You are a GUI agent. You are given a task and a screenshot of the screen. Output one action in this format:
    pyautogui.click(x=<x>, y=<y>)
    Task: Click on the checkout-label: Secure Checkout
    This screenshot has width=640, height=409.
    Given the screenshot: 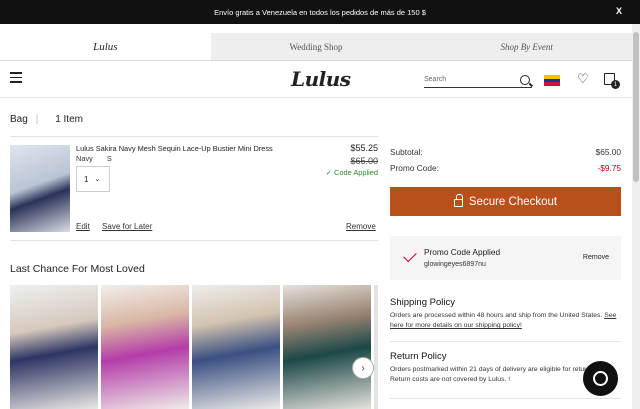 What is the action you would take?
    pyautogui.click(x=513, y=201)
    